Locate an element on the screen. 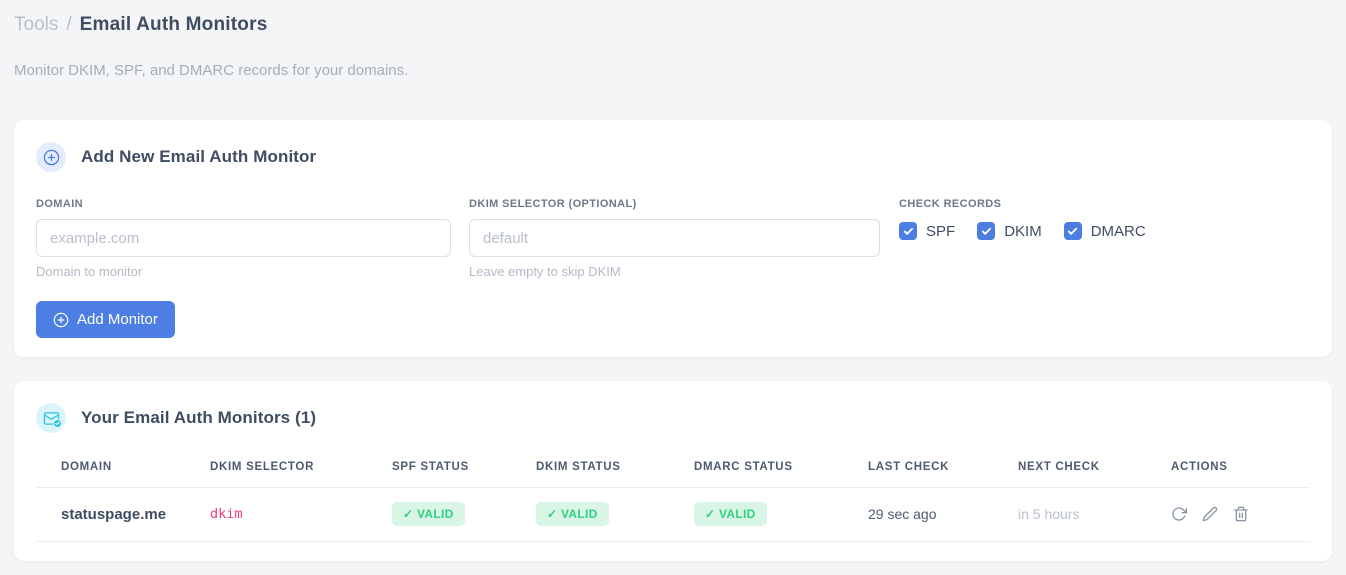 The width and height of the screenshot is (1346, 575). add-monitor-button: Add Monitor is located at coordinates (105, 319).